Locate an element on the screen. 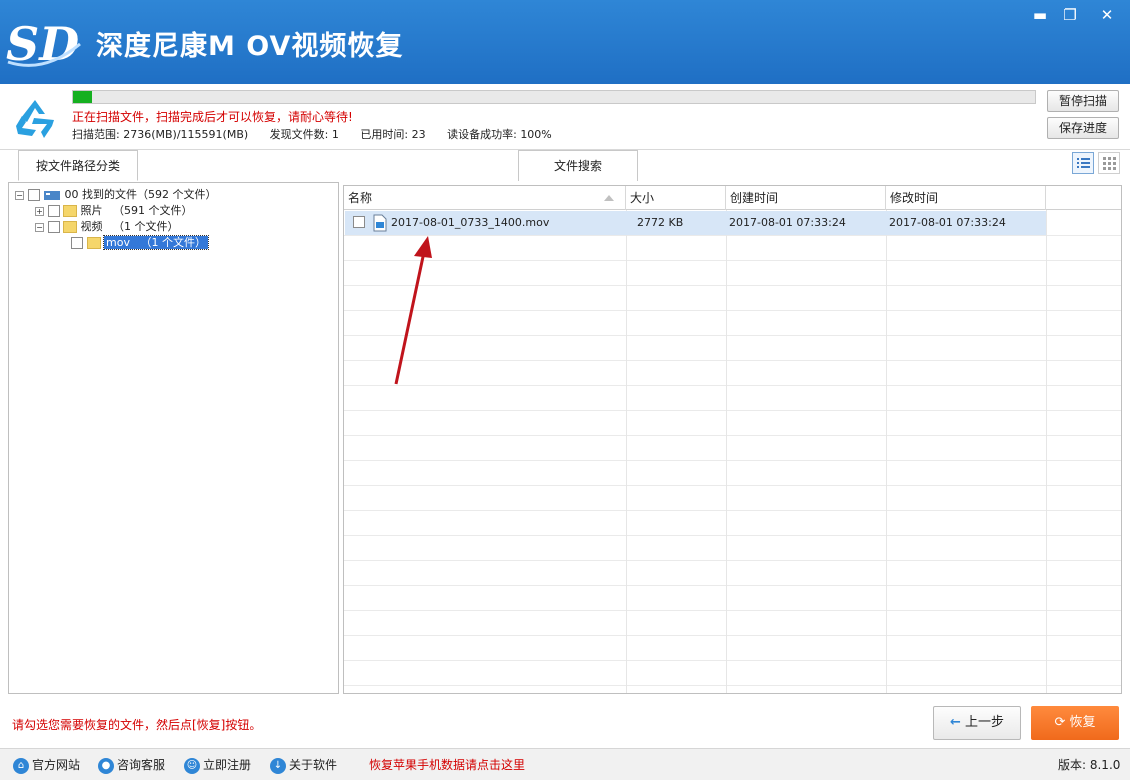 The height and width of the screenshot is (780, 1130). tree-count: （591 个文件） is located at coordinates (153, 210).